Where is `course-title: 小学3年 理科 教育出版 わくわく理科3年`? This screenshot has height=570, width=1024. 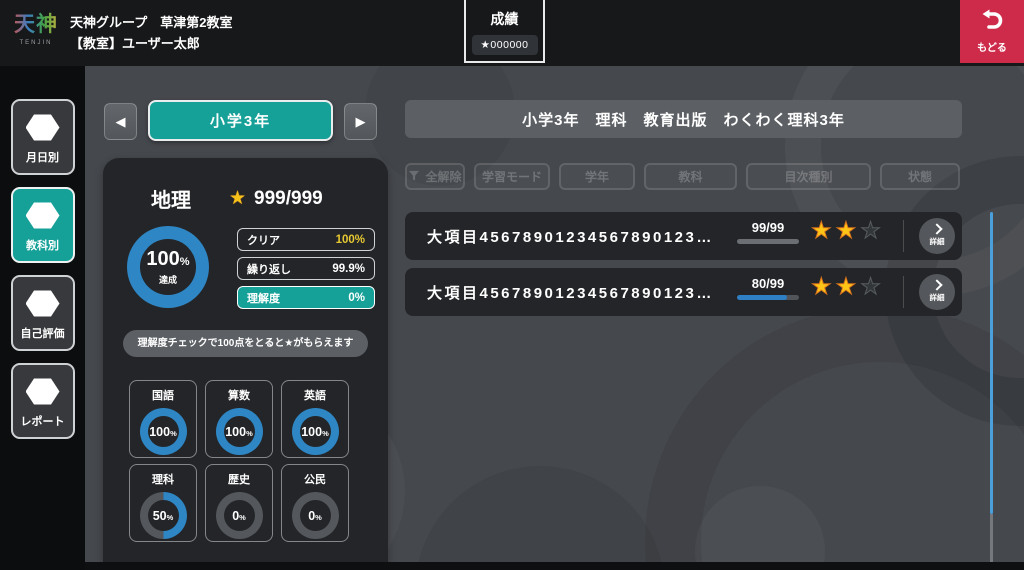 course-title: 小学3年 理科 教育出版 わくわく理科3年 is located at coordinates (683, 120).